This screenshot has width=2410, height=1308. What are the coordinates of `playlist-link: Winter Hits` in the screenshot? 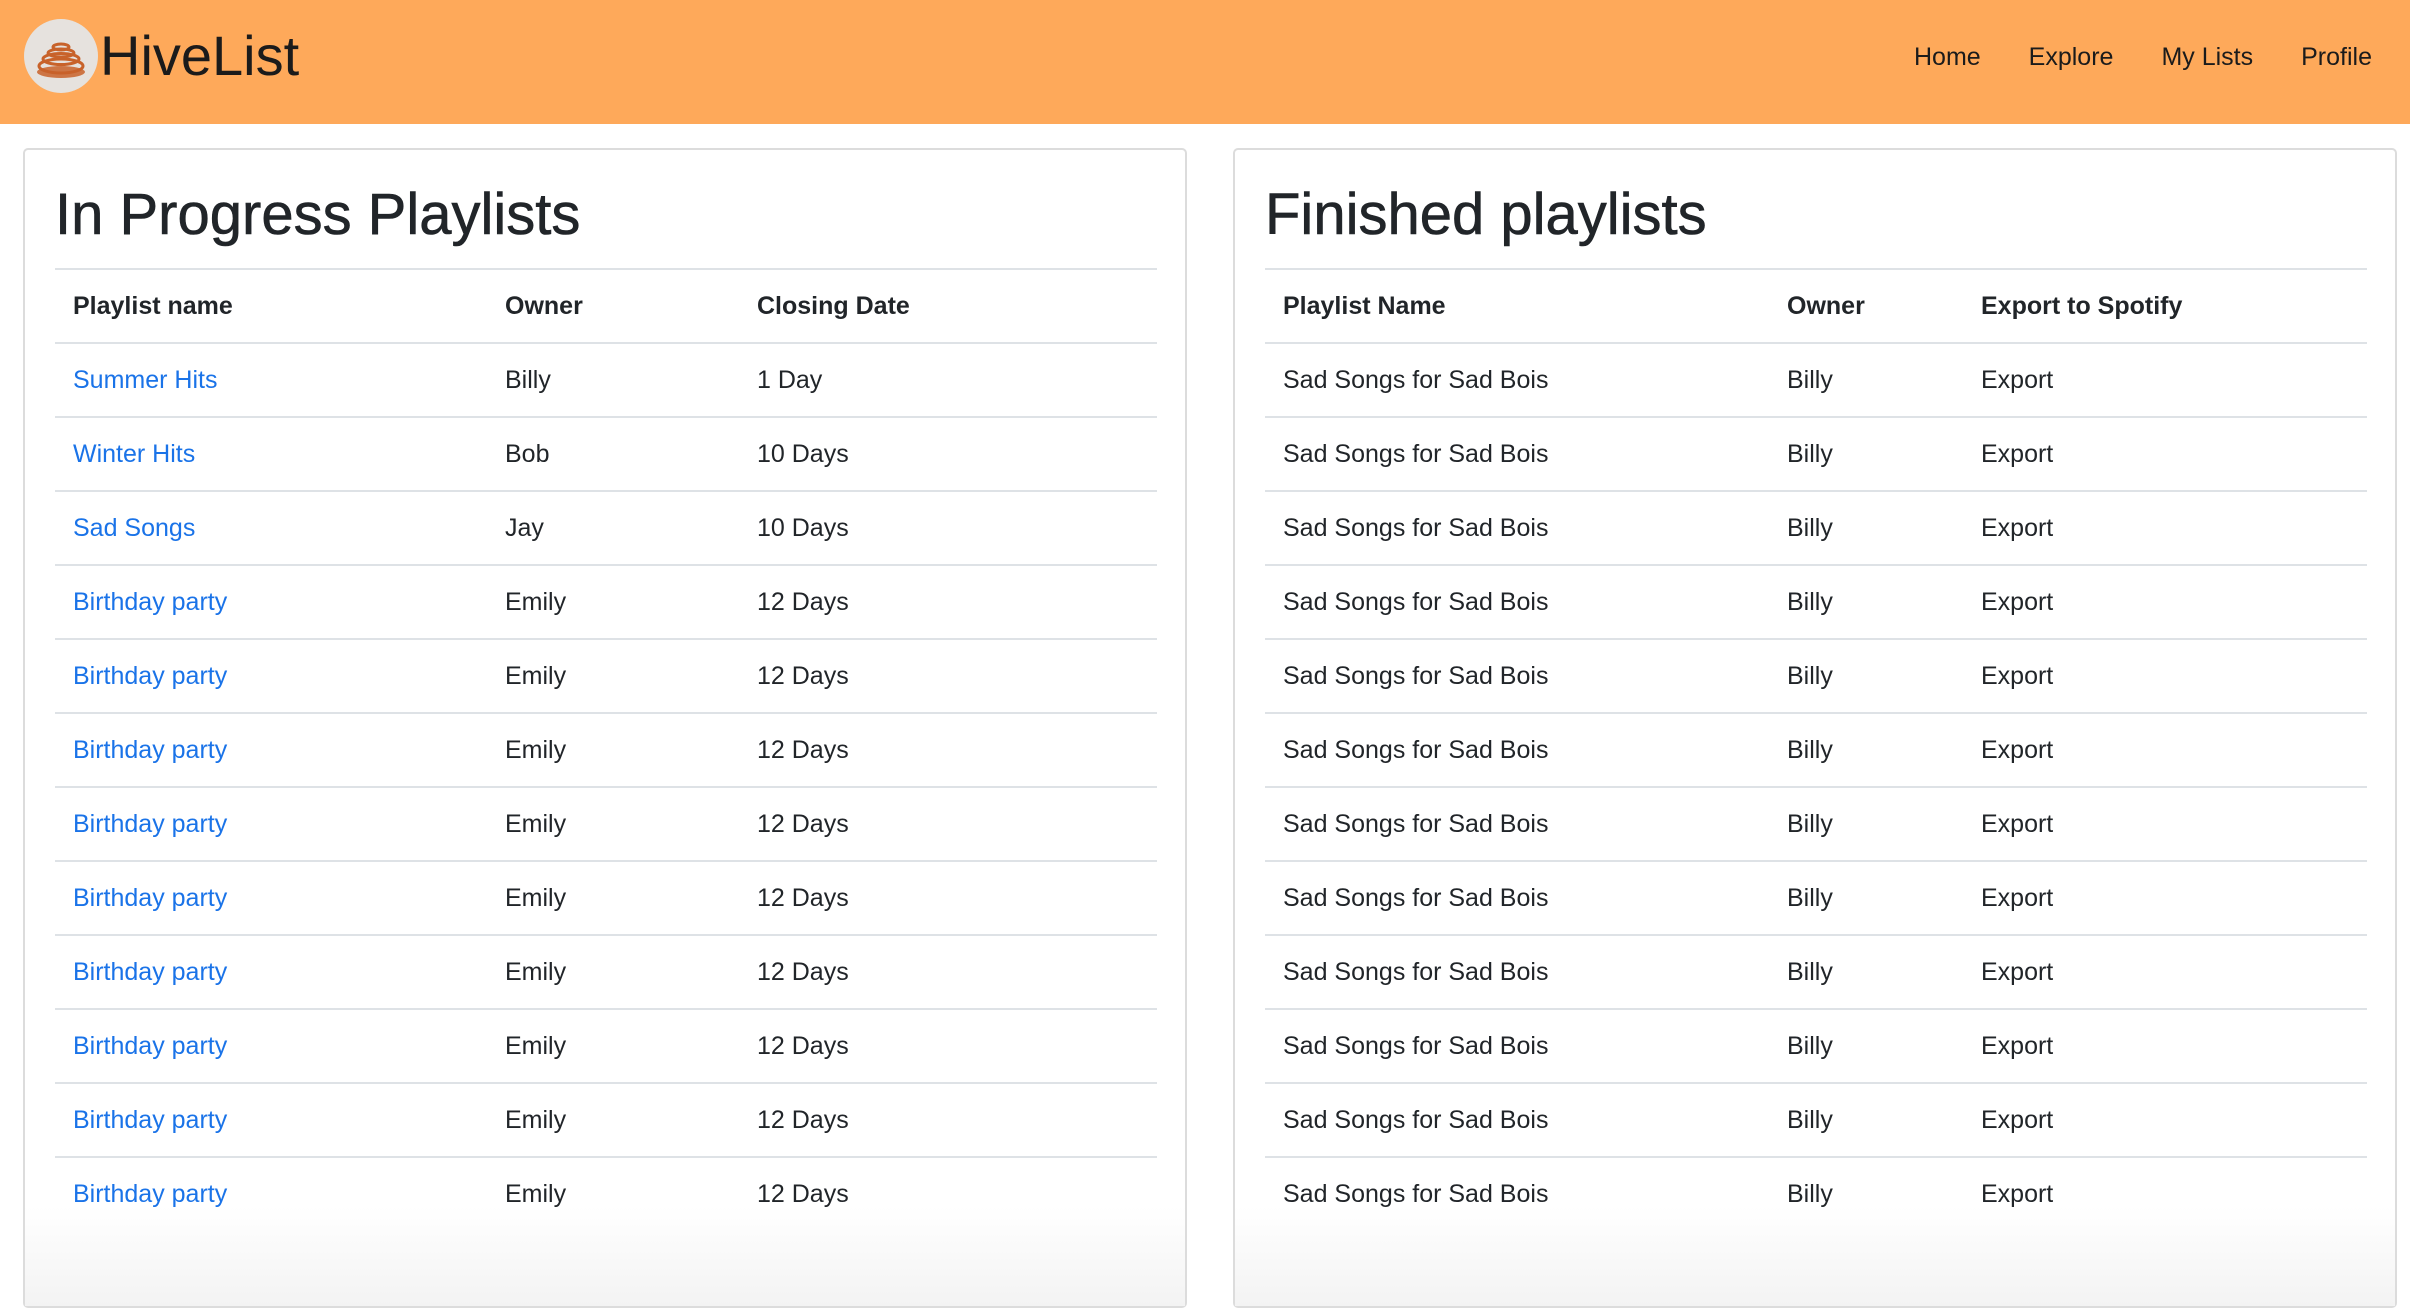 It's located at (271, 453).